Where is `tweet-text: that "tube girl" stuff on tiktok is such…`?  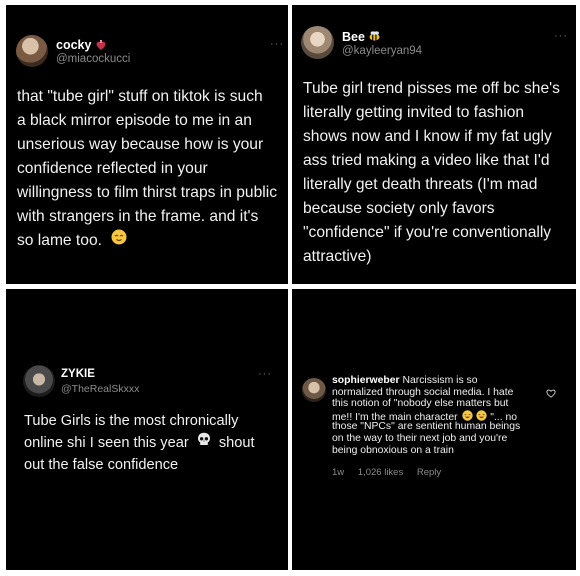
tweet-text: that "tube girl" stuff on tiktok is such… is located at coordinates (147, 169).